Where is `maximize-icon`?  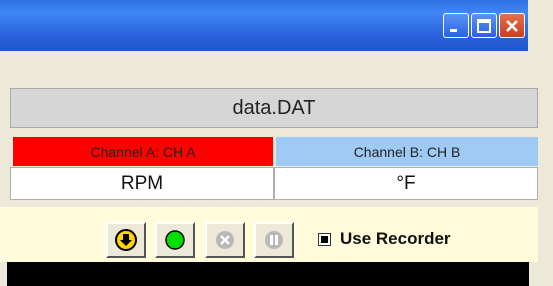 maximize-icon is located at coordinates (484, 25).